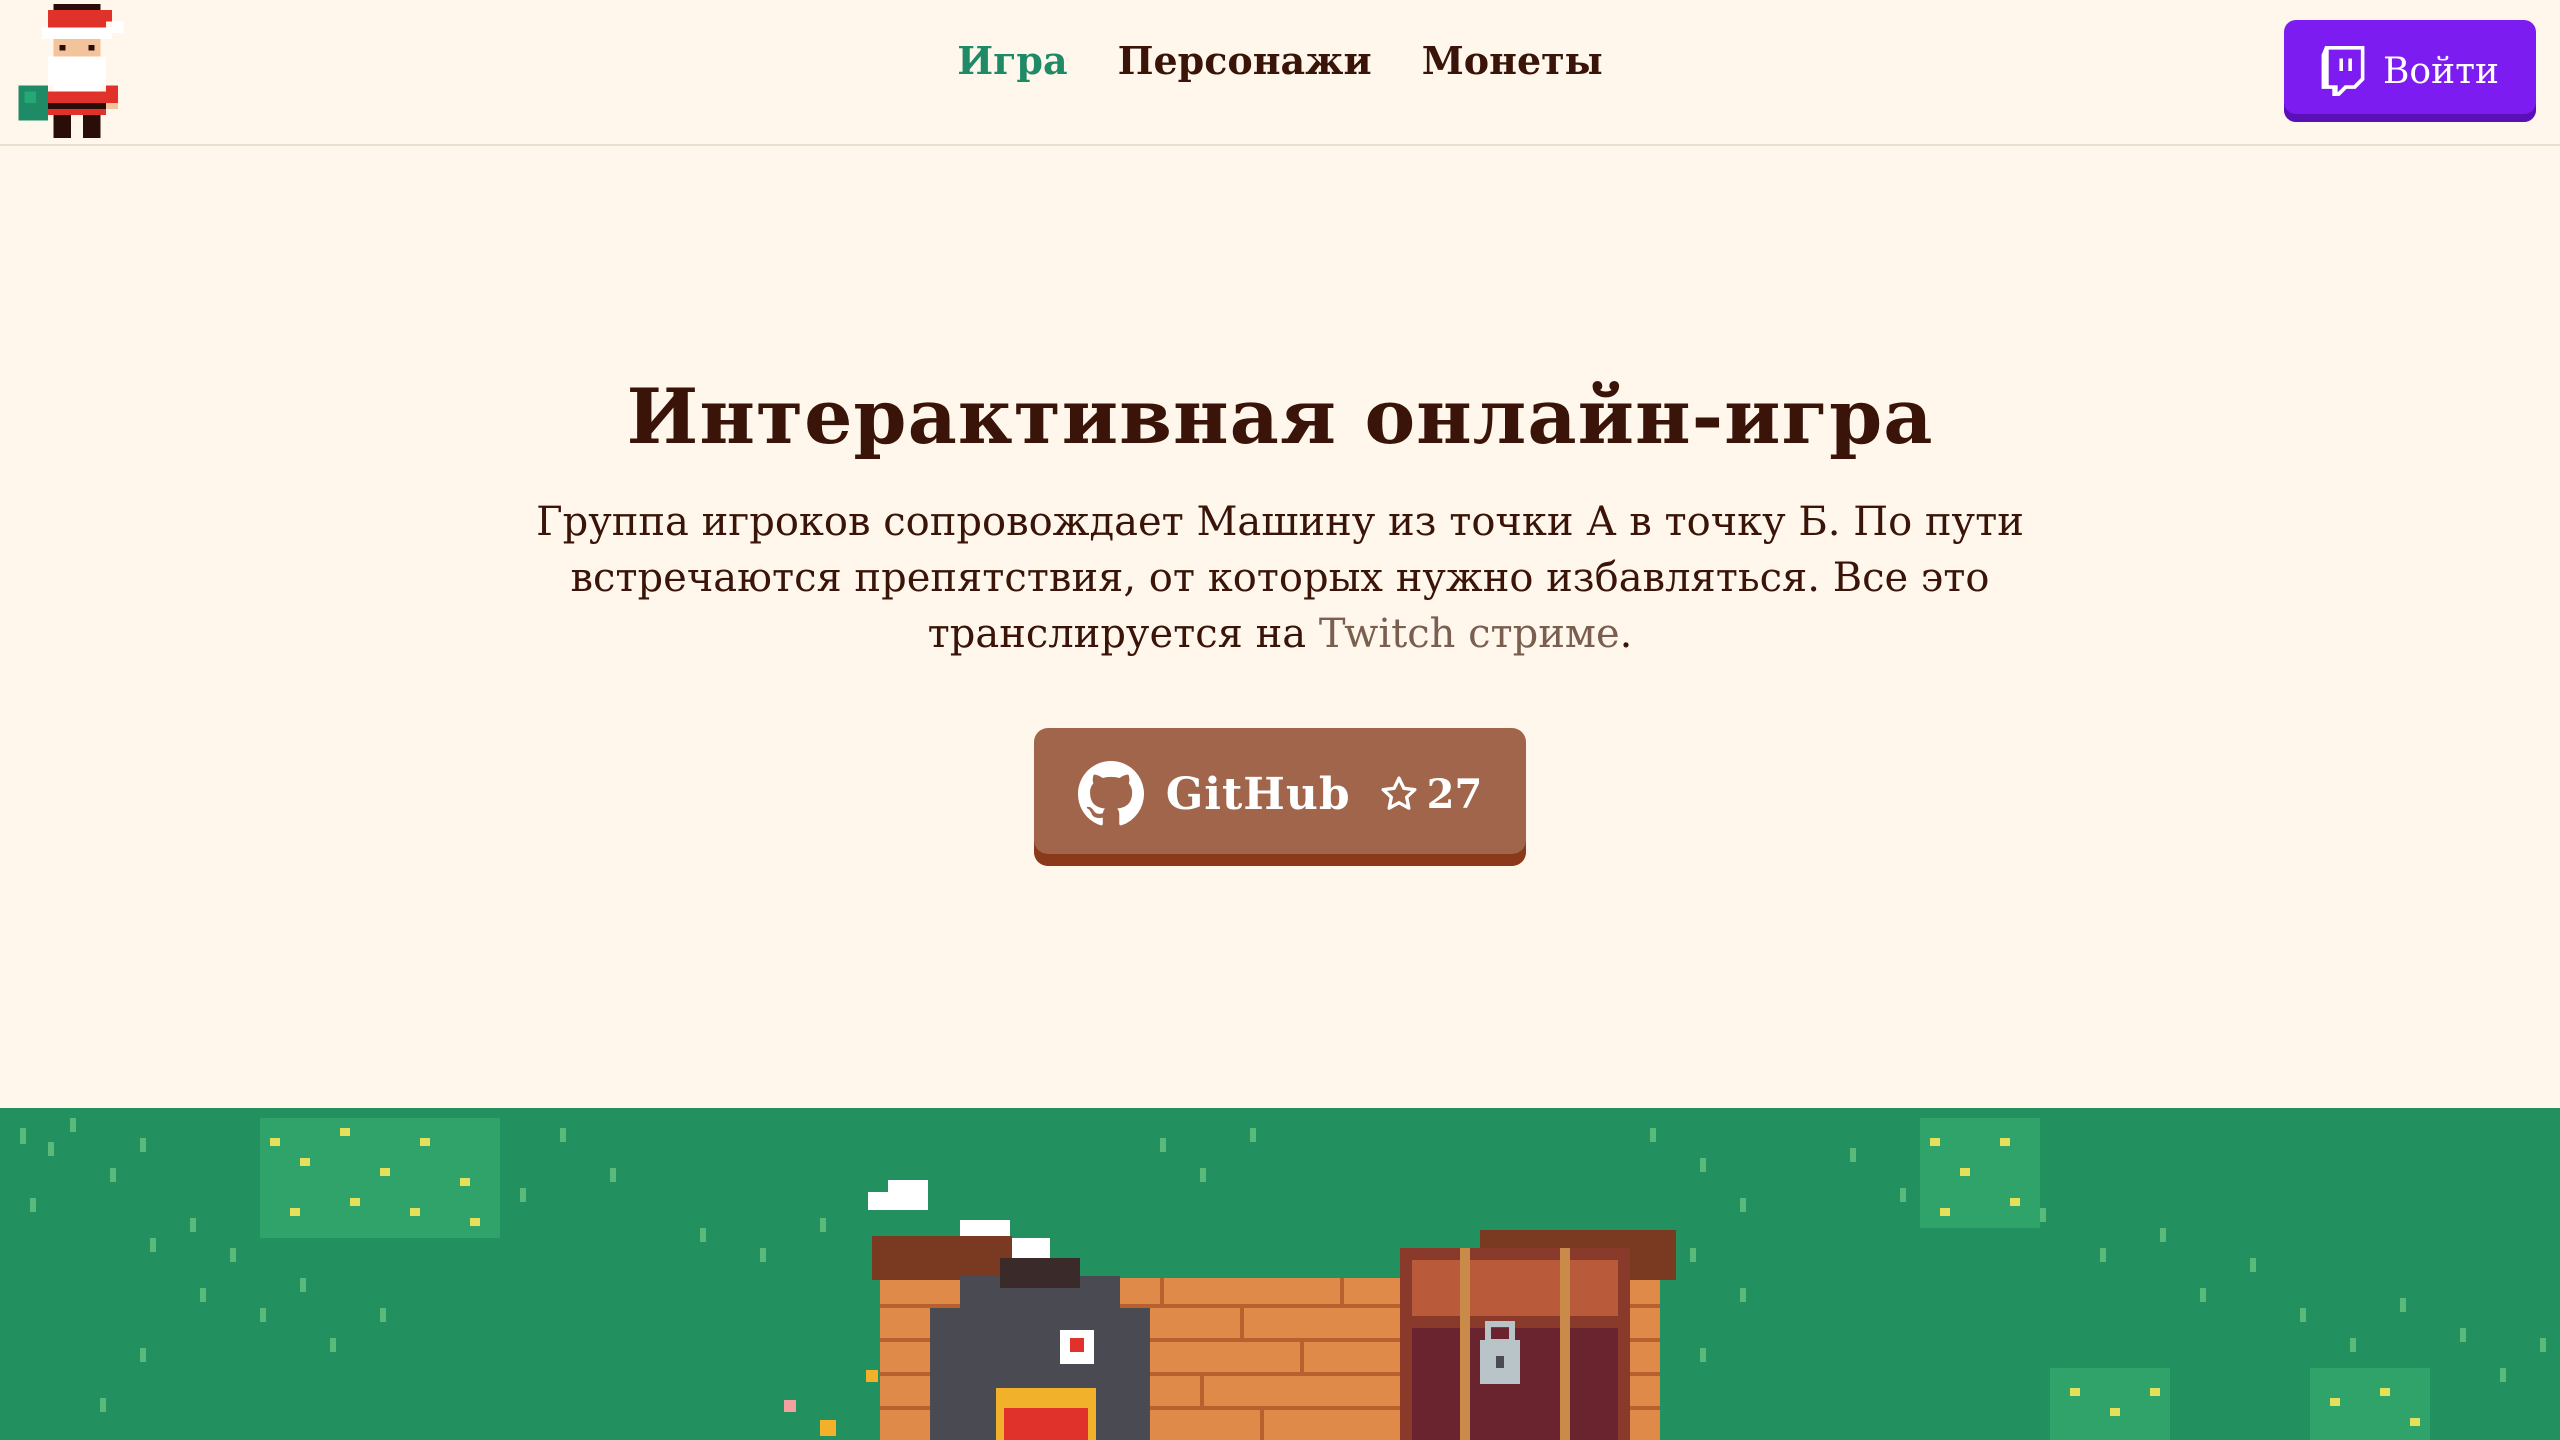  I want to click on twitch-icon, so click(2343, 71).